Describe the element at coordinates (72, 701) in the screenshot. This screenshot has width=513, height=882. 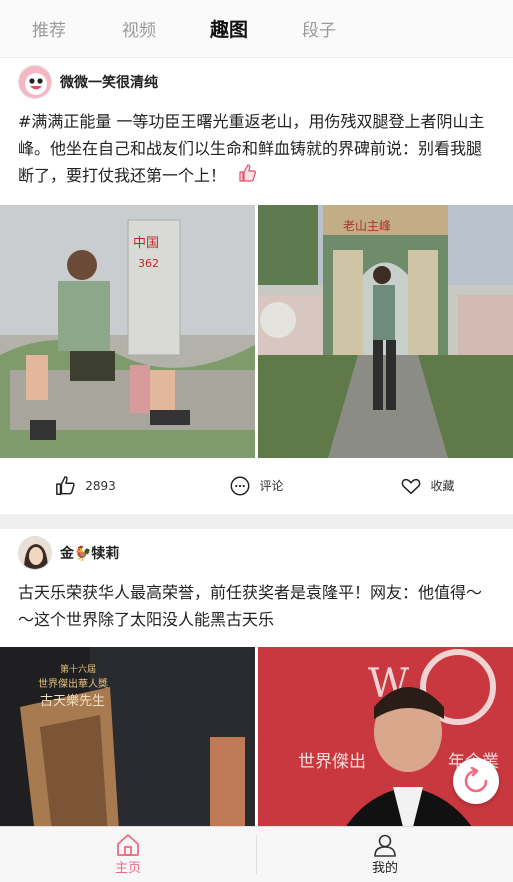
I see `svg-text: 古天樂先生` at that location.